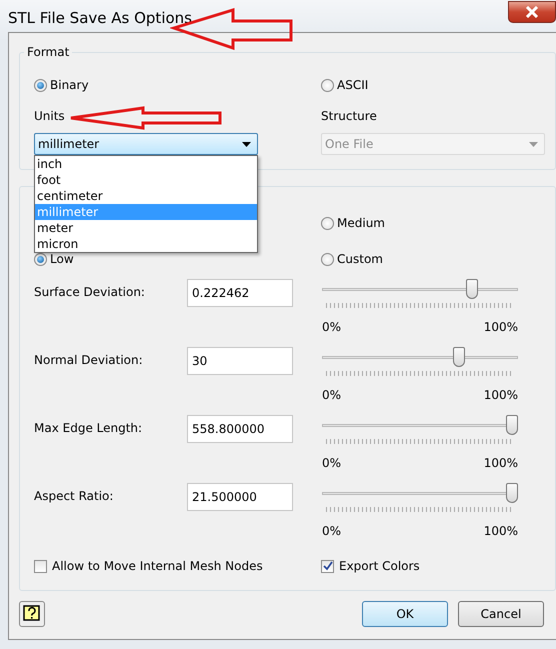  What do you see at coordinates (146, 180) in the screenshot?
I see `dropdown-option: foot` at bounding box center [146, 180].